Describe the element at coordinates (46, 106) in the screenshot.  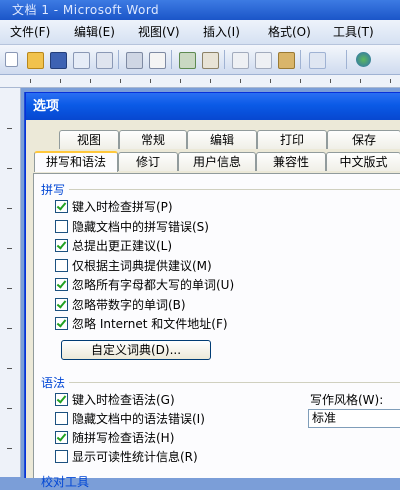
I see `dialog-title: 选项` at that location.